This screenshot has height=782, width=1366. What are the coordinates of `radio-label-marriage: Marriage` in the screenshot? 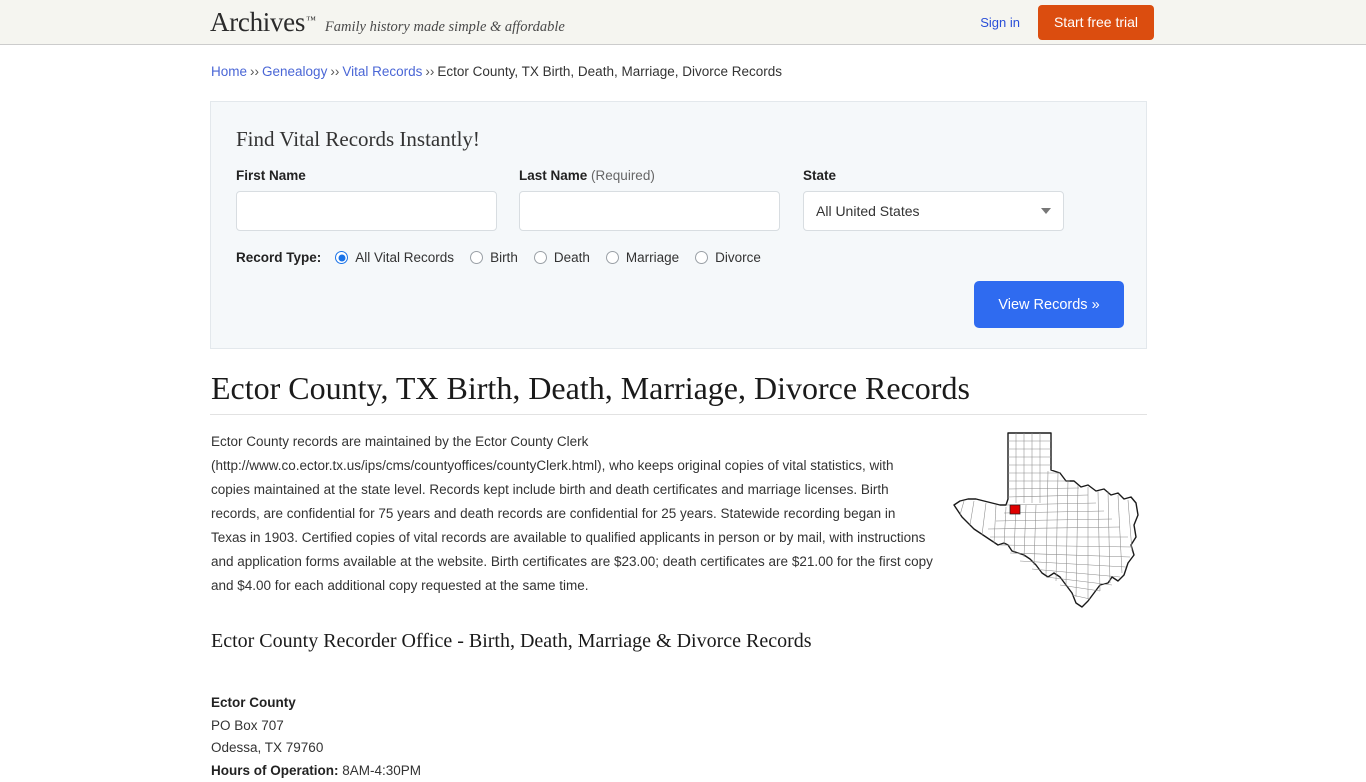 It's located at (652, 257).